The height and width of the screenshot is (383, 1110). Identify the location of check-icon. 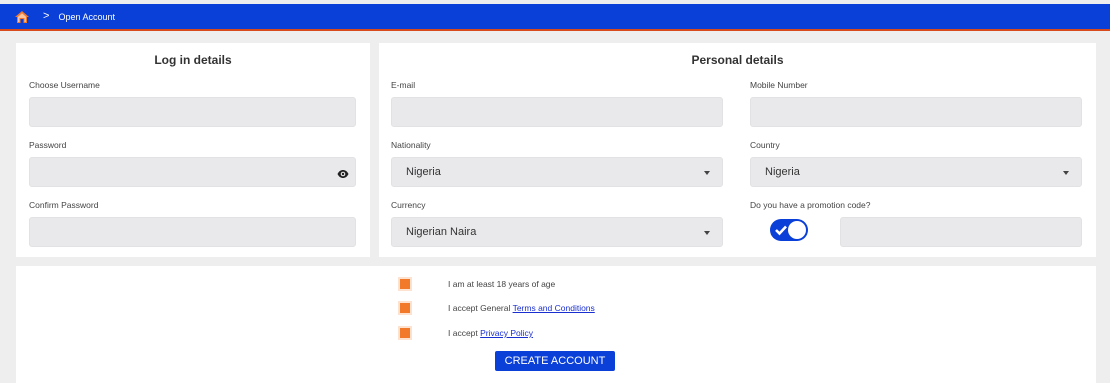
(781, 230).